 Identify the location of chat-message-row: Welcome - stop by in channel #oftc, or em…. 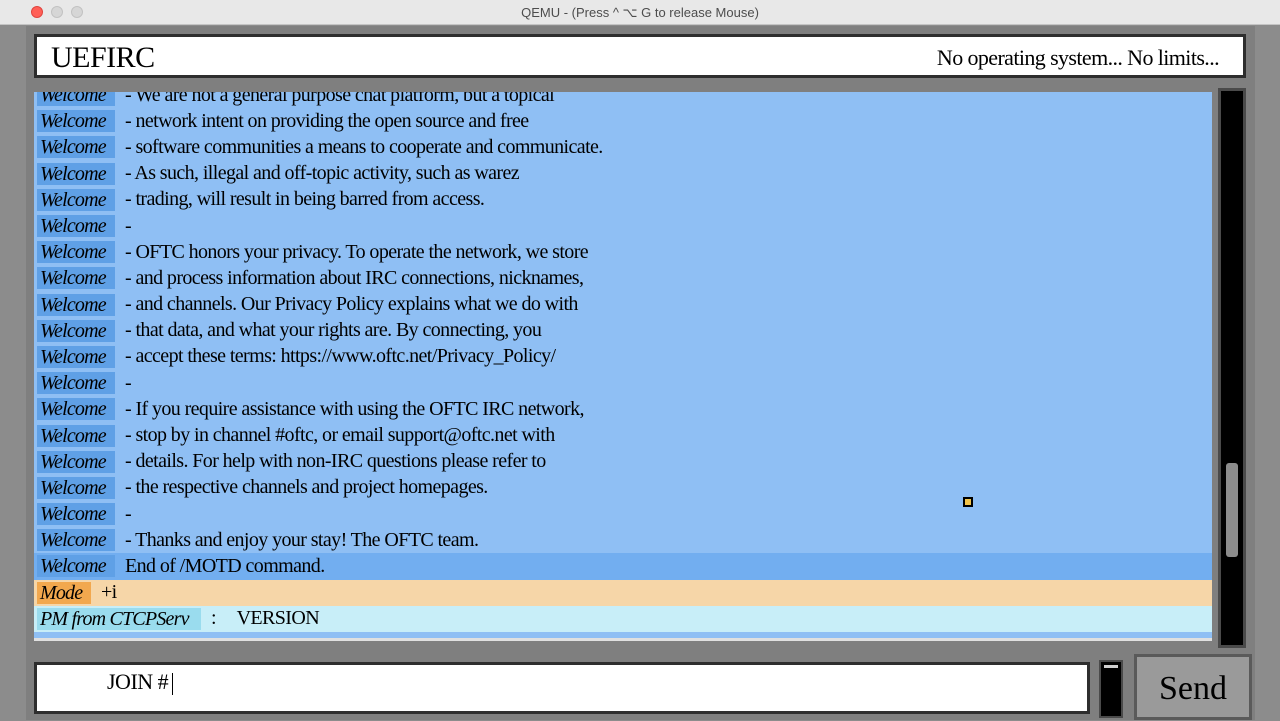
(623, 435).